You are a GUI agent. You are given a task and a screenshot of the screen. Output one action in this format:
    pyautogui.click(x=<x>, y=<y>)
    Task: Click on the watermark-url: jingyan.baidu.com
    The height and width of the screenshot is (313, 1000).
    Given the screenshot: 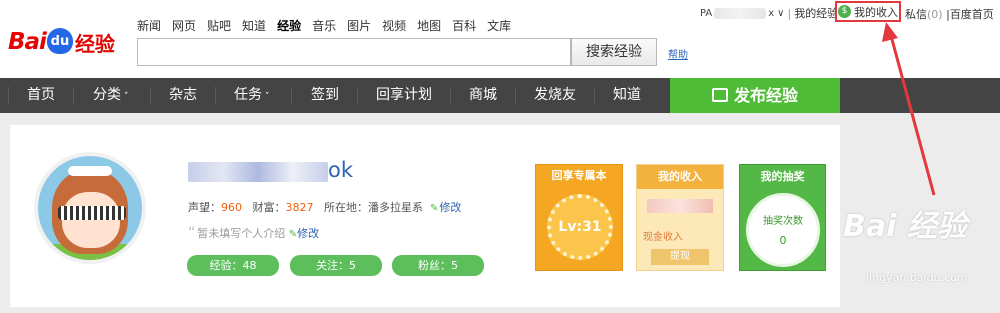 What is the action you would take?
    pyautogui.click(x=917, y=277)
    